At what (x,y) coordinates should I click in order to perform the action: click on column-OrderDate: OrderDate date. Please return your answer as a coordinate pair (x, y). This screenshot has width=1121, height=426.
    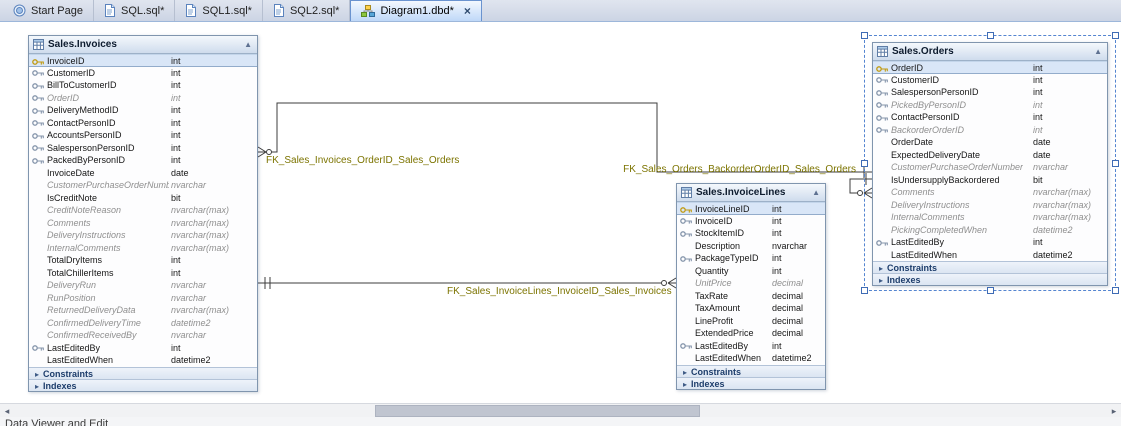
    Looking at the image, I should click on (990, 142).